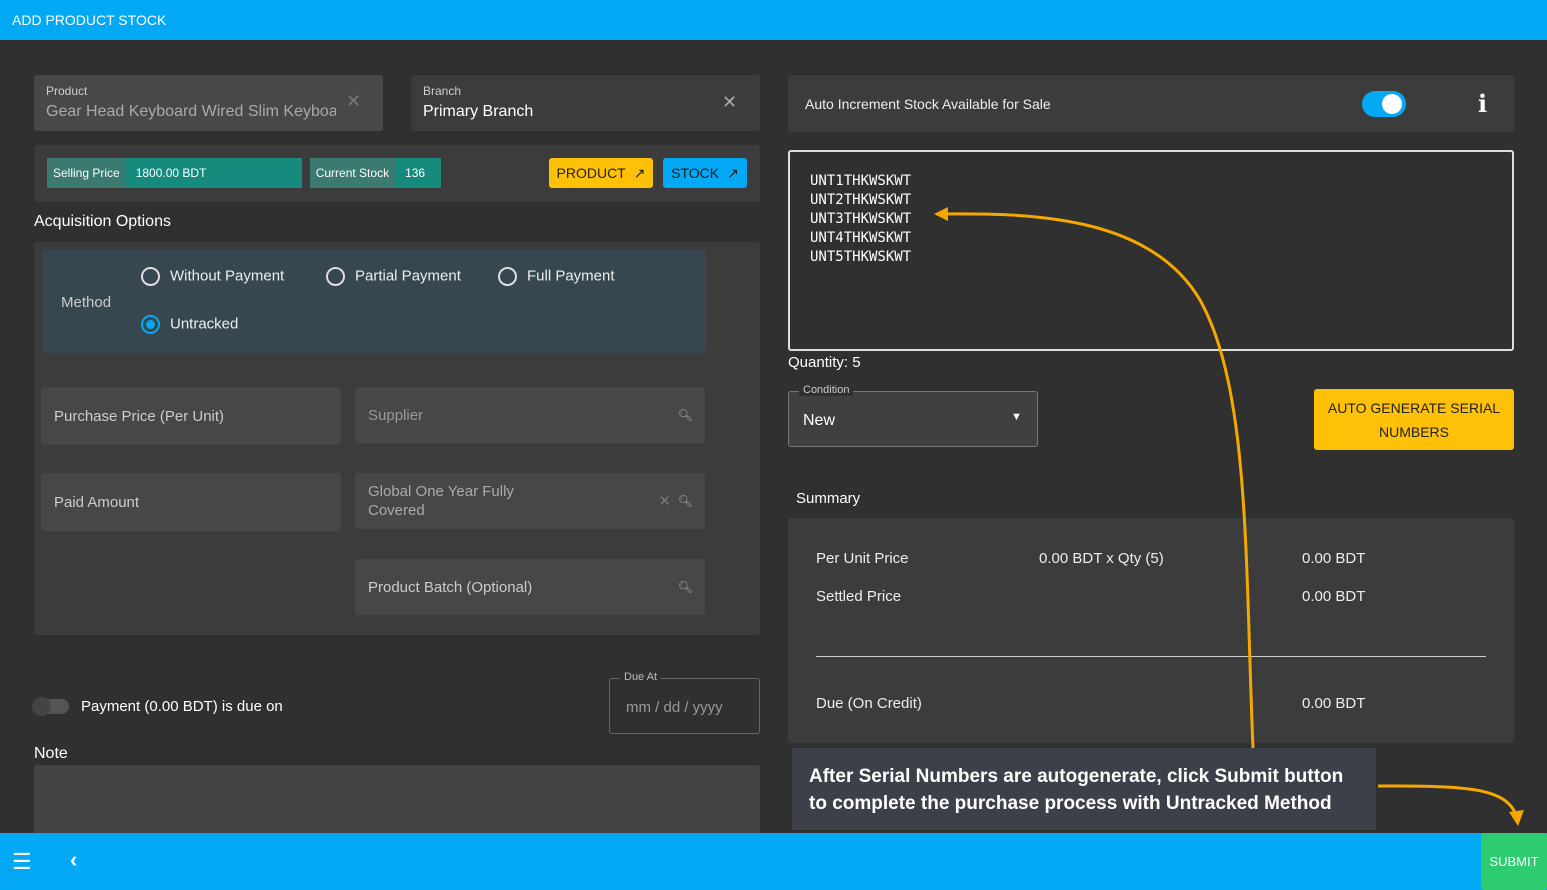 The width and height of the screenshot is (1547, 890). Describe the element at coordinates (22, 862) in the screenshot. I see `menu-icon: ☰` at that location.